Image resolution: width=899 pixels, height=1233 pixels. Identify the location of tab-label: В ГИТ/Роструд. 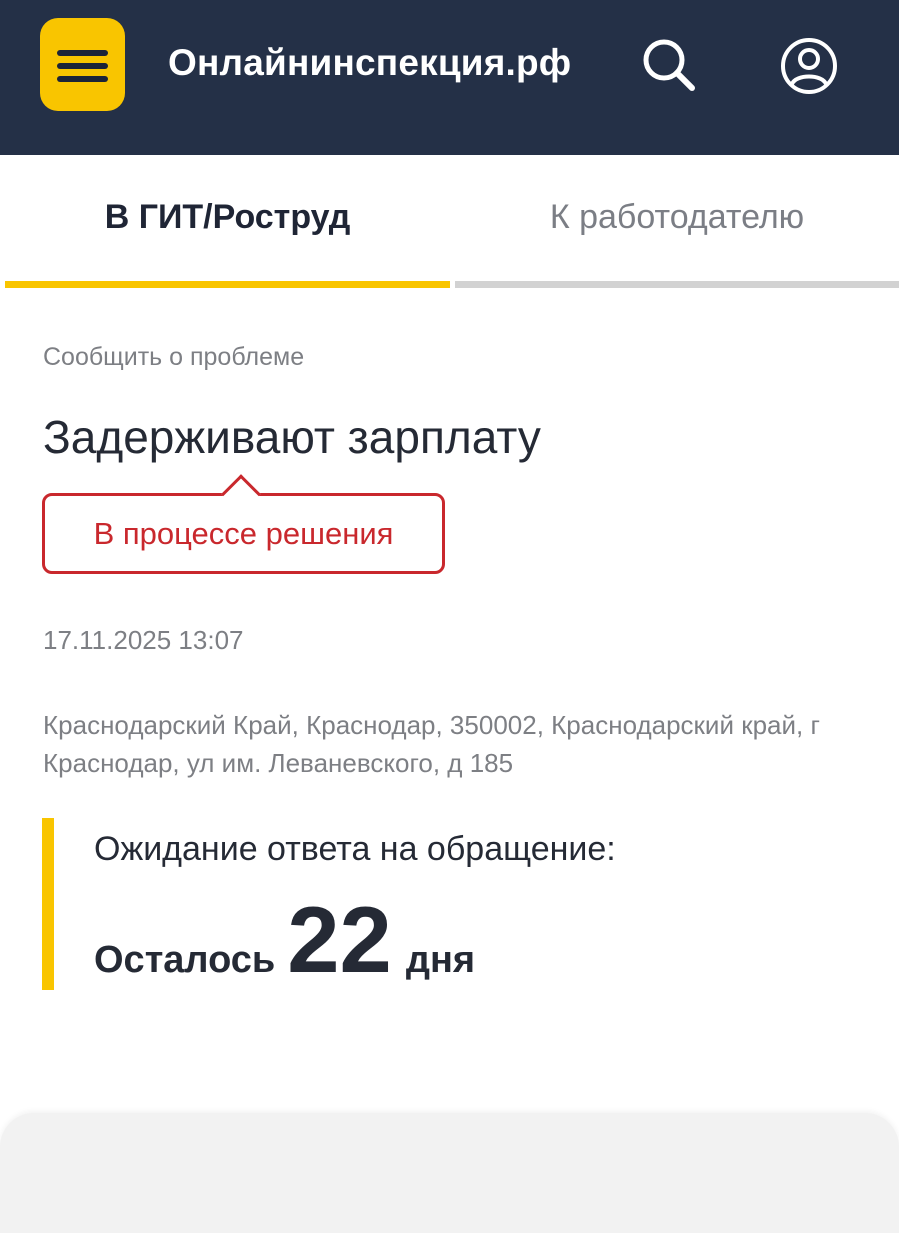
(227, 217).